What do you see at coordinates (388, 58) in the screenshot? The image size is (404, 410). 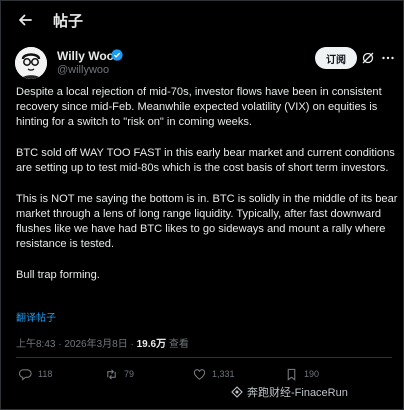 I see `more-options-icon` at bounding box center [388, 58].